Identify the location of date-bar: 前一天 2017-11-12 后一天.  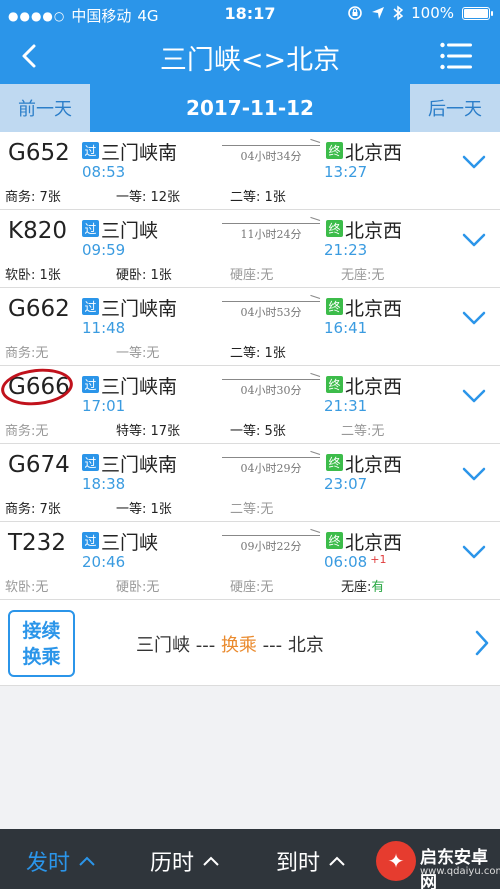
(250, 108).